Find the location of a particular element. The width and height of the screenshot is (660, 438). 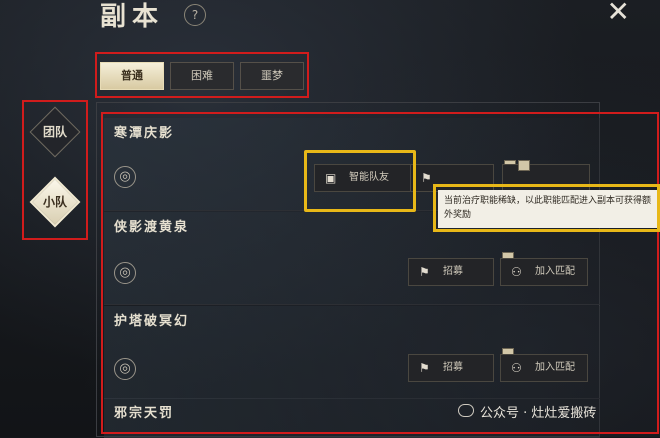

team-mode-party-label: 小队 is located at coordinates (54, 202).